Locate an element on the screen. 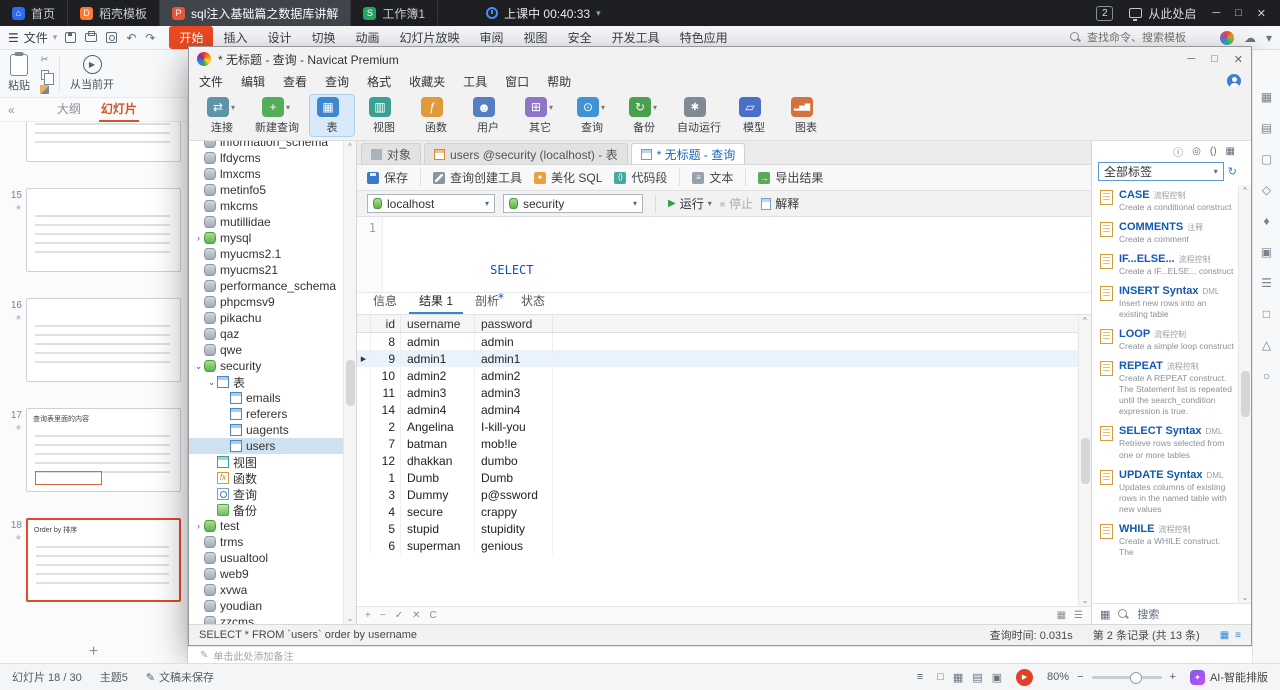  navicat-titlebar: * 无标题 - 查询 - Navicat Premium ─ □ ✕ is located at coordinates (720, 59).